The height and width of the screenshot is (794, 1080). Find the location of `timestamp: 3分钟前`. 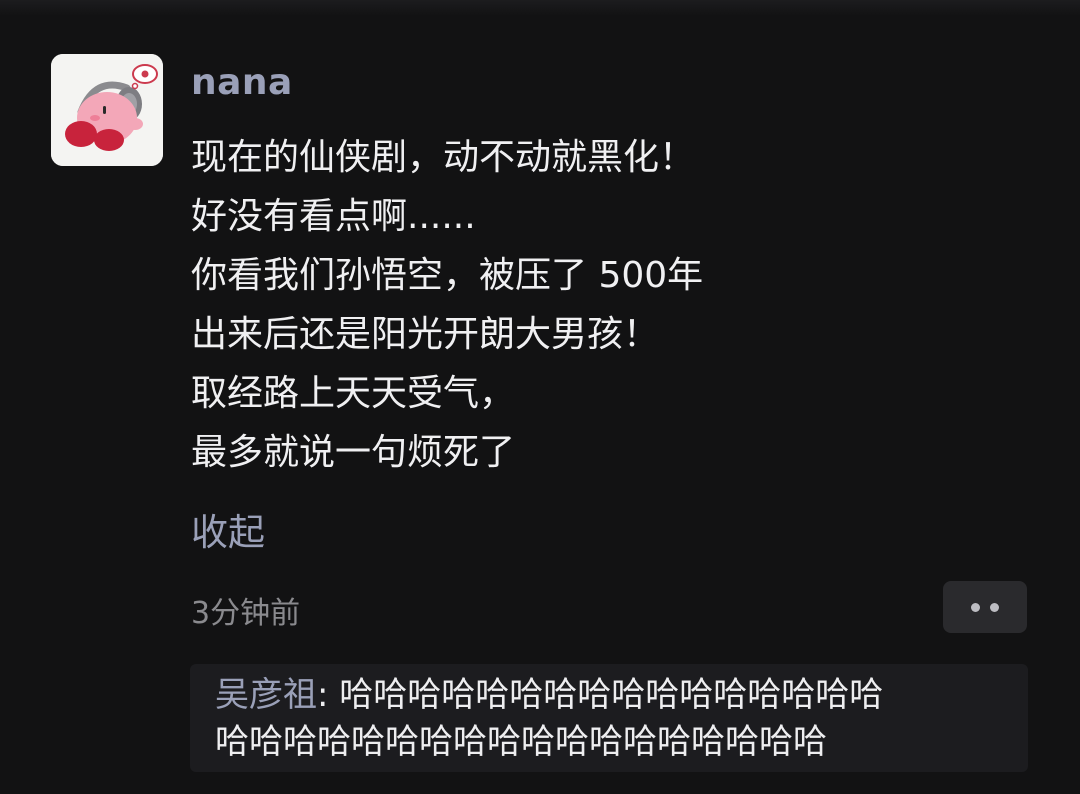

timestamp: 3分钟前 is located at coordinates (246, 613).